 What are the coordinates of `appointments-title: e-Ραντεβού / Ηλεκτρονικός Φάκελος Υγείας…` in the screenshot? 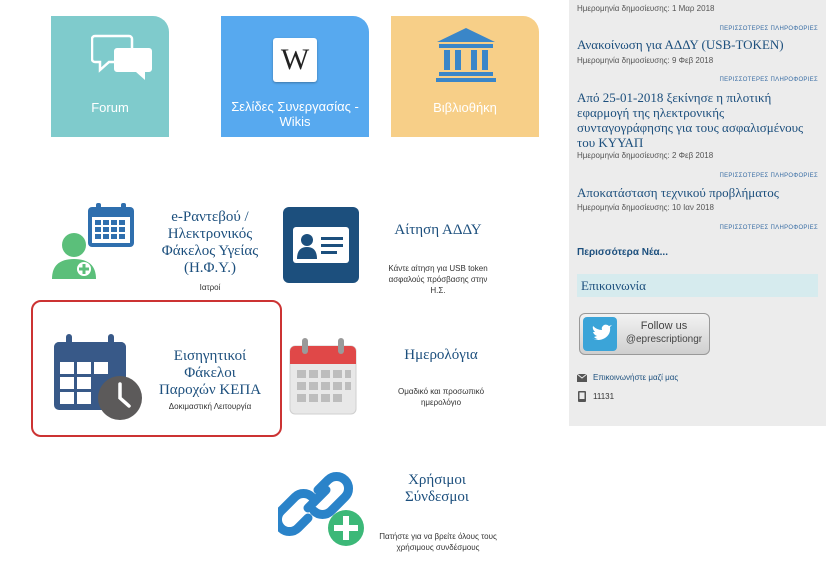 It's located at (210, 242).